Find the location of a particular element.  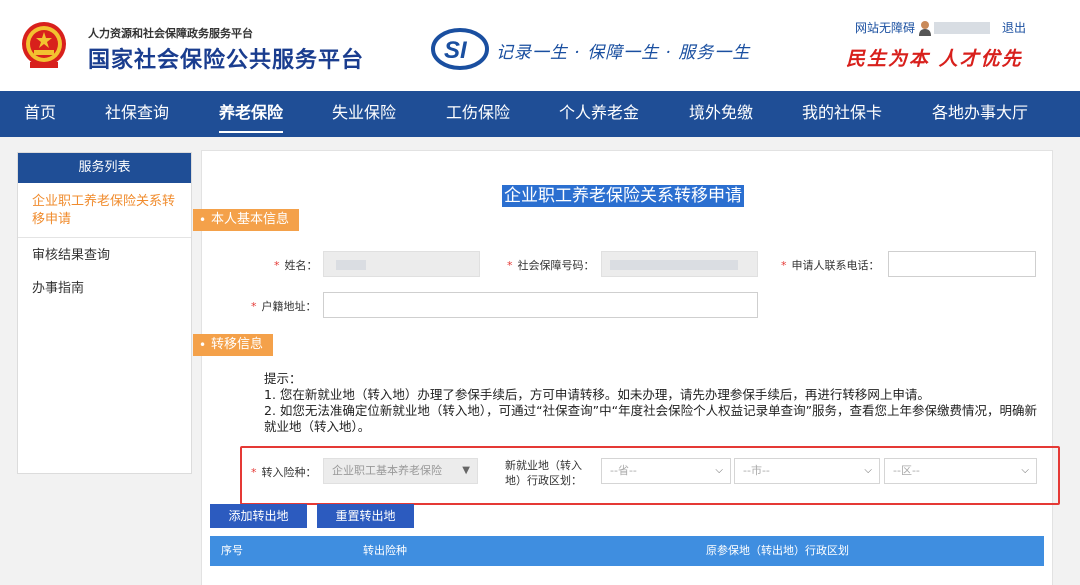

nav-item-personal-pension: 个人养老金 is located at coordinates (599, 114).